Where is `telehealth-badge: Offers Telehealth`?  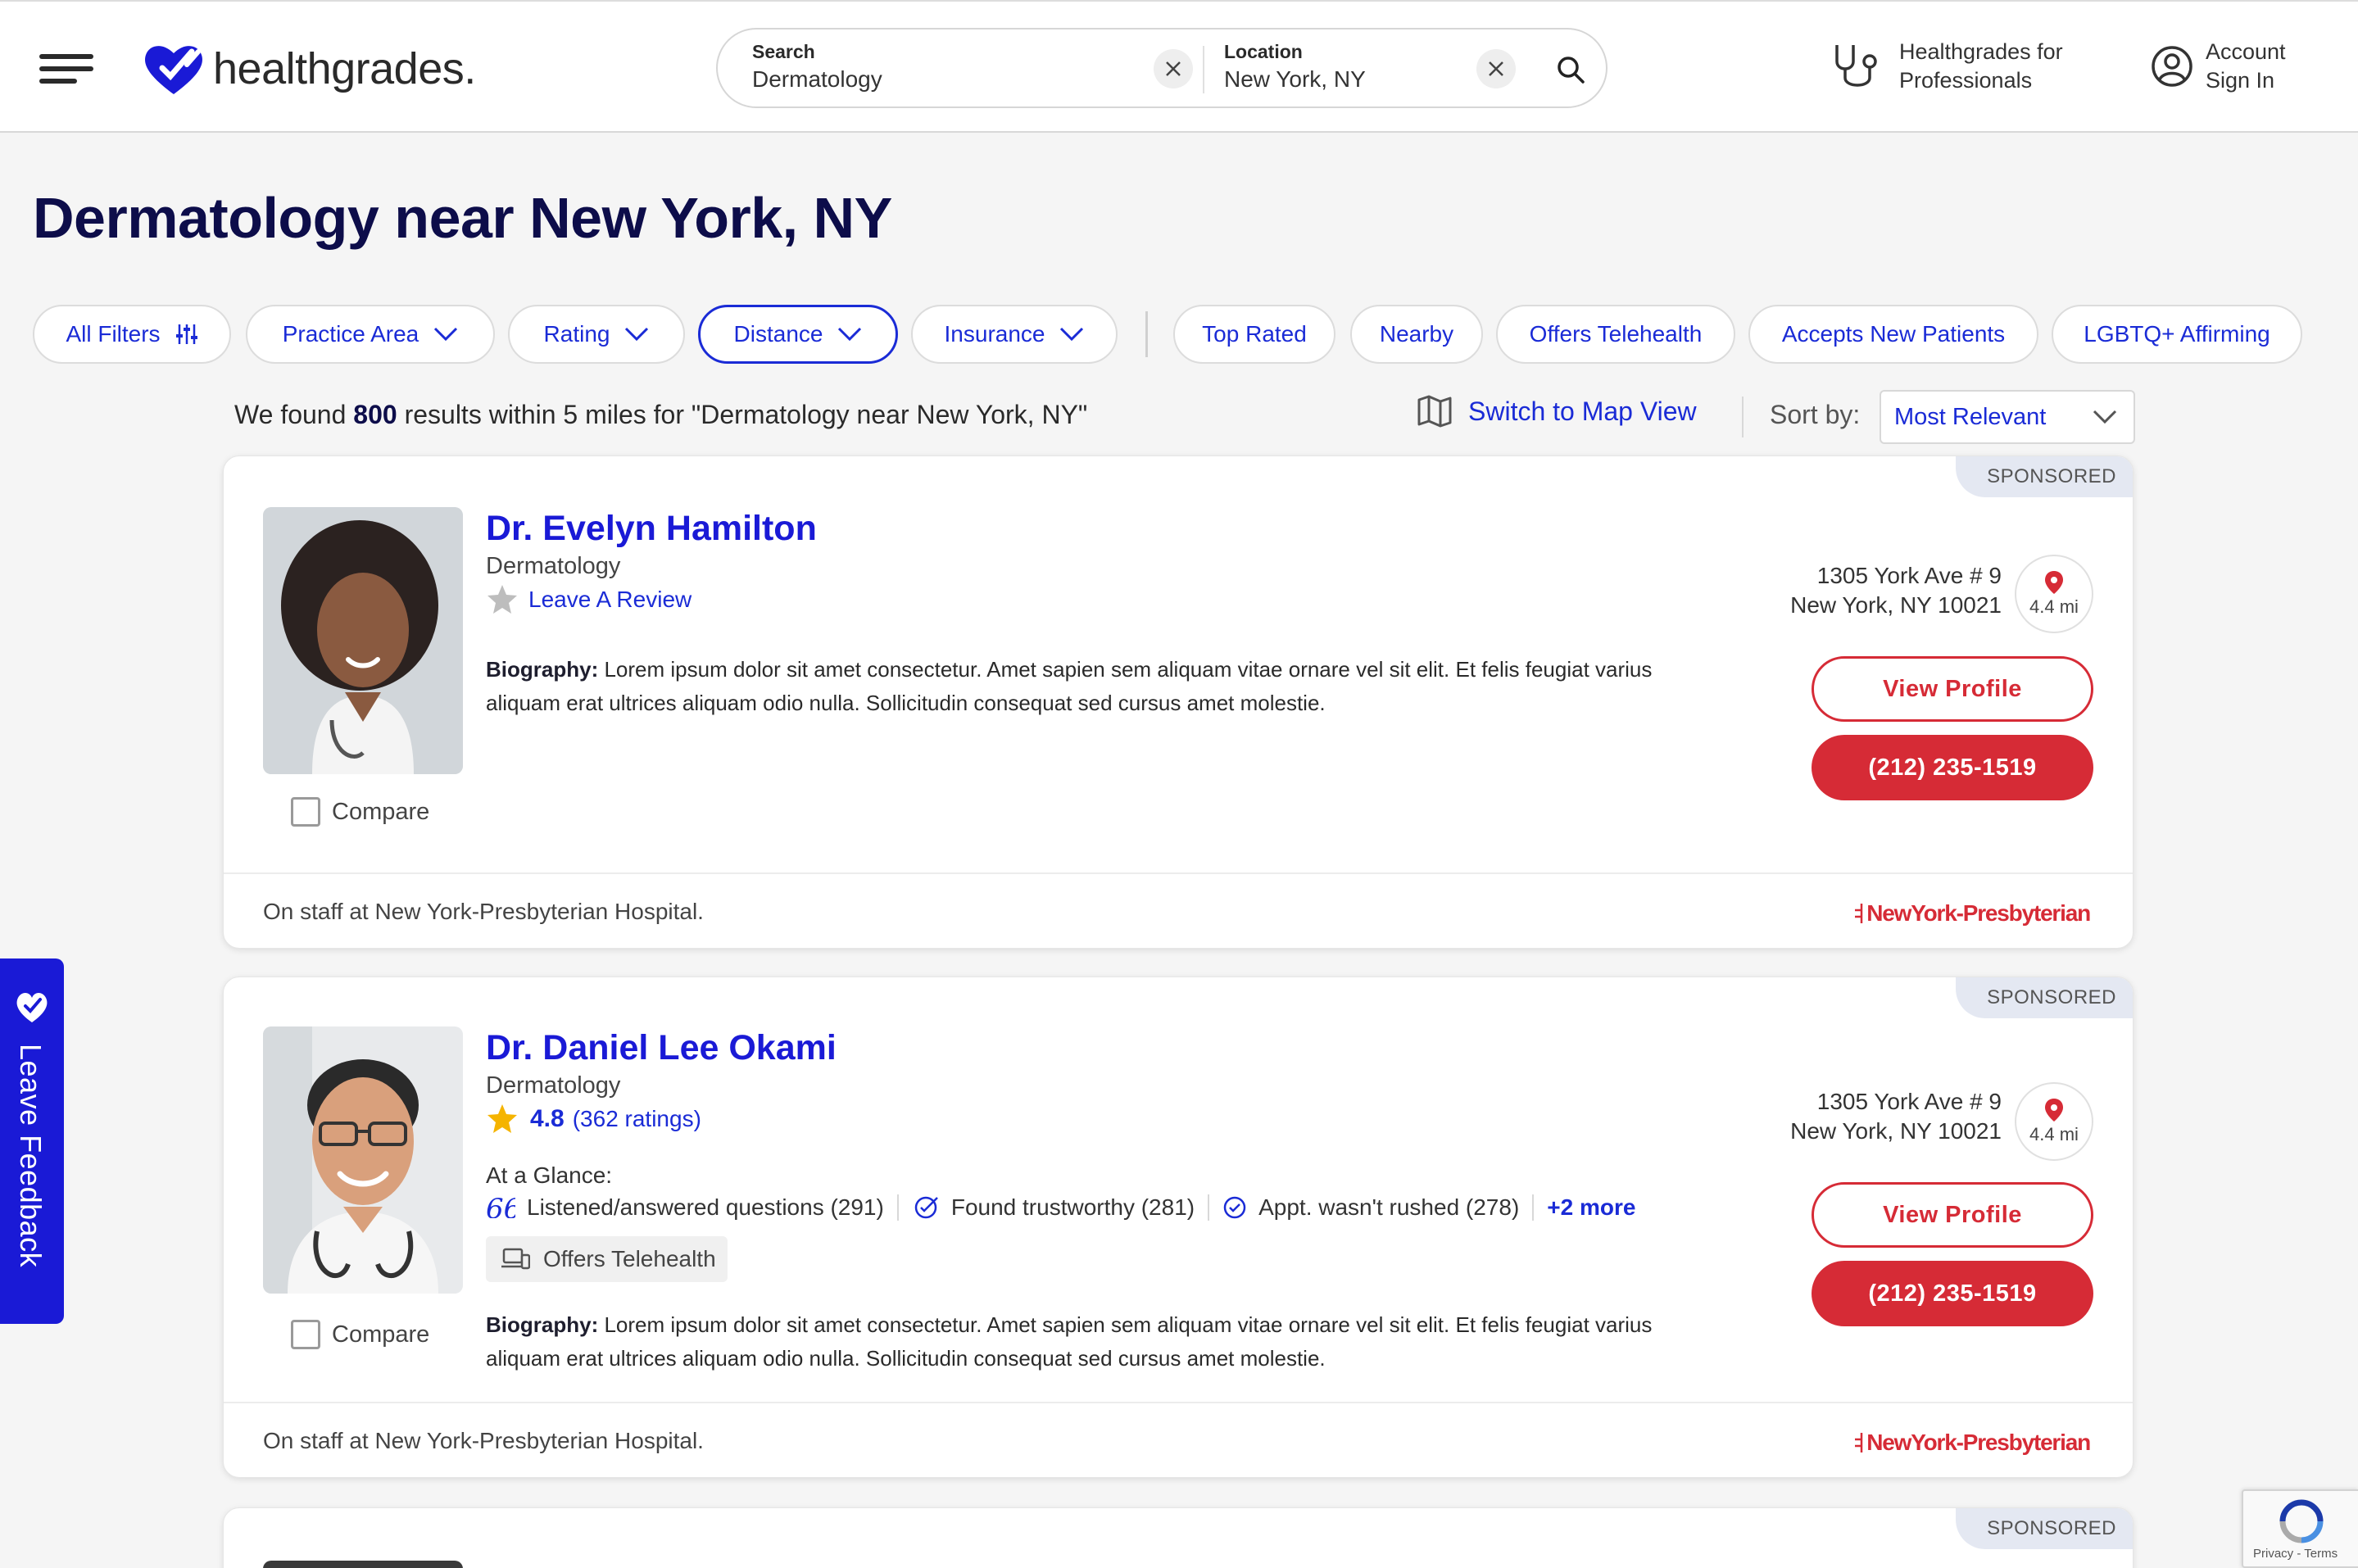
telehealth-badge: Offers Telehealth is located at coordinates (607, 1259).